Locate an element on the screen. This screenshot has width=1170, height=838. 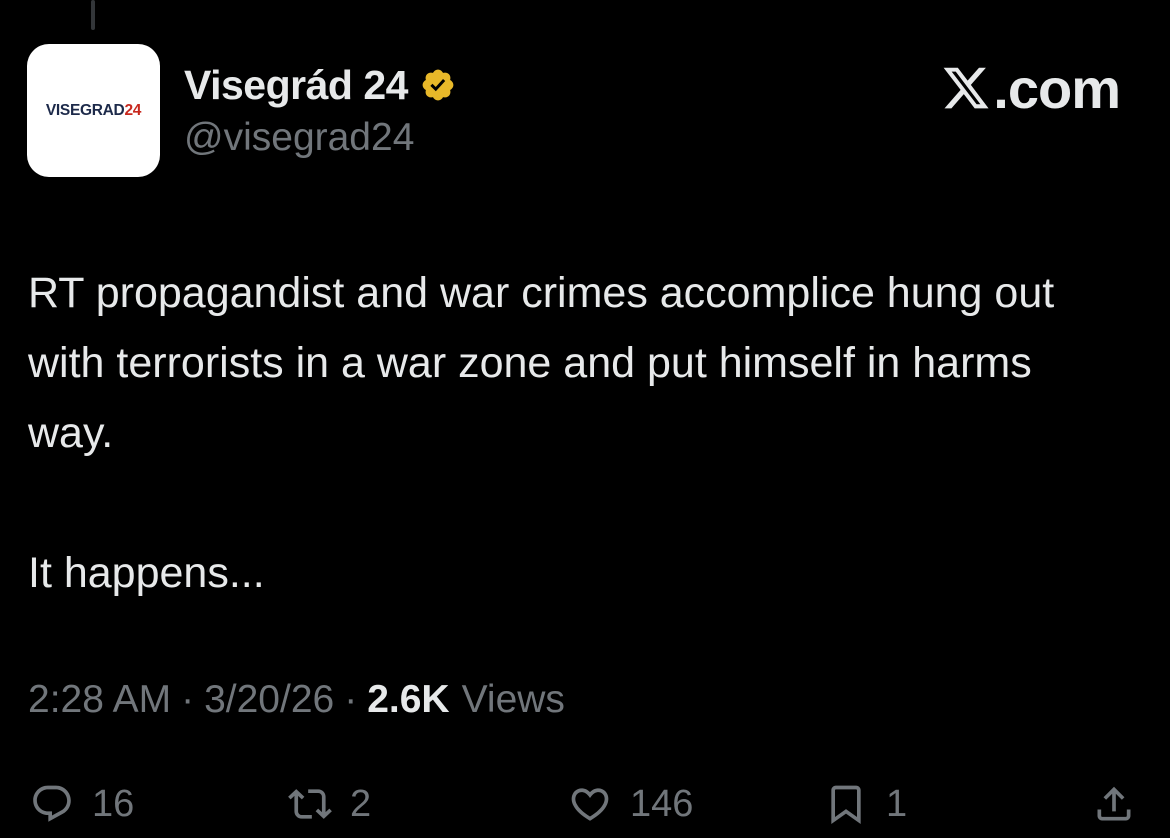
thread-connector-line is located at coordinates (93, 15).